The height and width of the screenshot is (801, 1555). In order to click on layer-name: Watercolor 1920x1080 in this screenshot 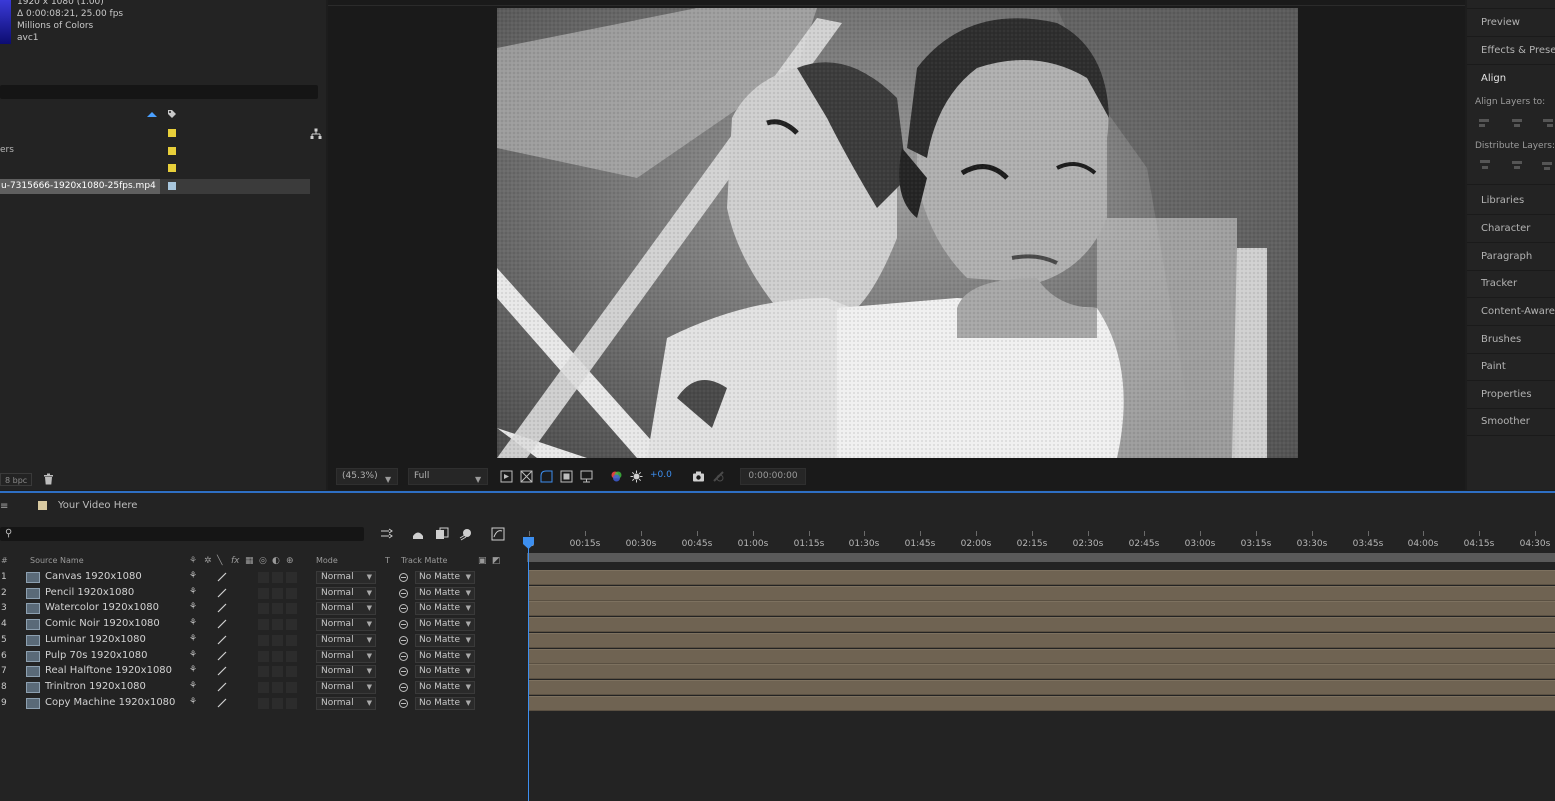, I will do `click(102, 607)`.